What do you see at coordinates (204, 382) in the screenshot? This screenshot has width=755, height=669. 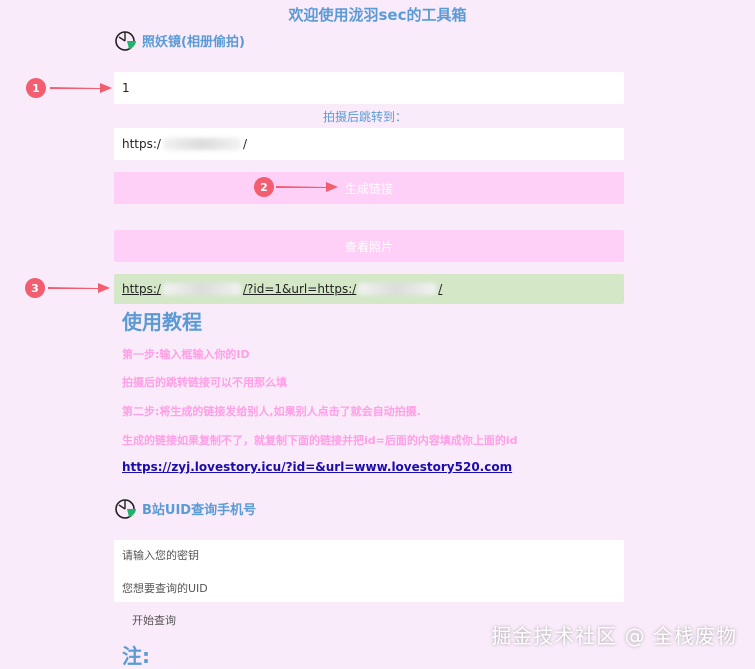 I see `tutorial-step-2: 拍摄后的跳转链接可以不用那么填` at bounding box center [204, 382].